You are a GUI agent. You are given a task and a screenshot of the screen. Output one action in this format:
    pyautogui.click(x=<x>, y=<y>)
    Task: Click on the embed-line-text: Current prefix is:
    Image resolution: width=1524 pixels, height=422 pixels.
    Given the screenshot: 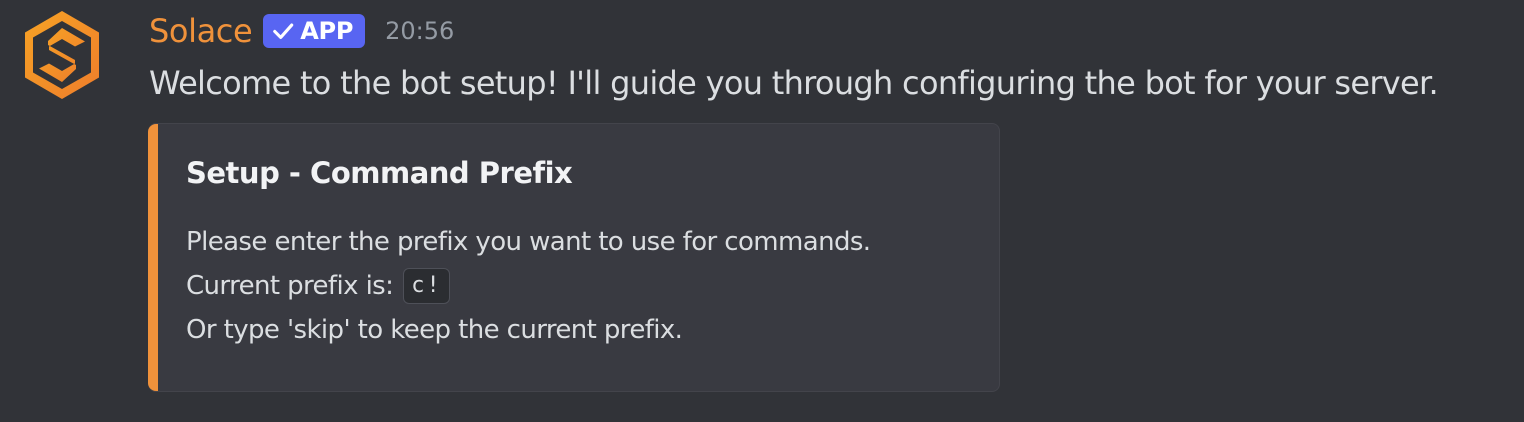 What is the action you would take?
    pyautogui.click(x=290, y=286)
    